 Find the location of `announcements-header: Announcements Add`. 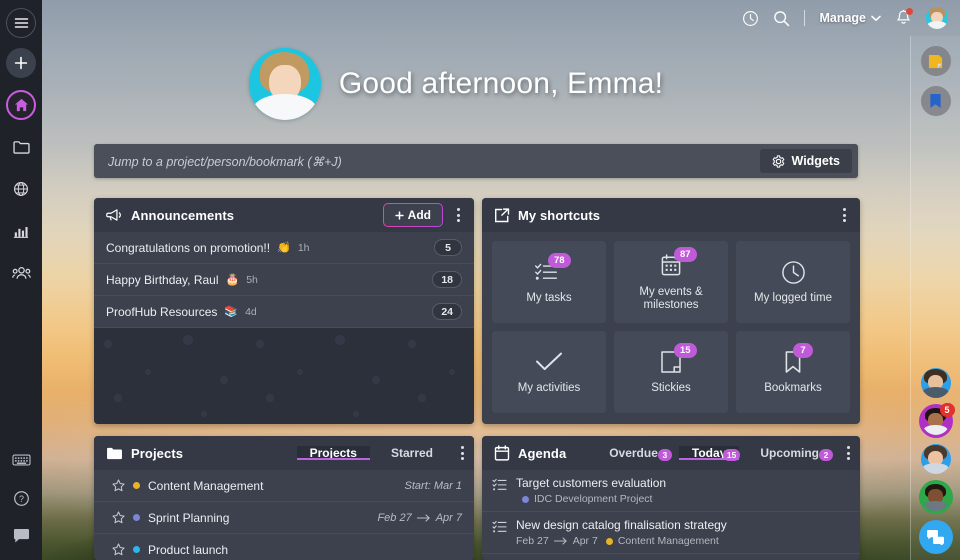

announcements-header: Announcements Add is located at coordinates (284, 215).